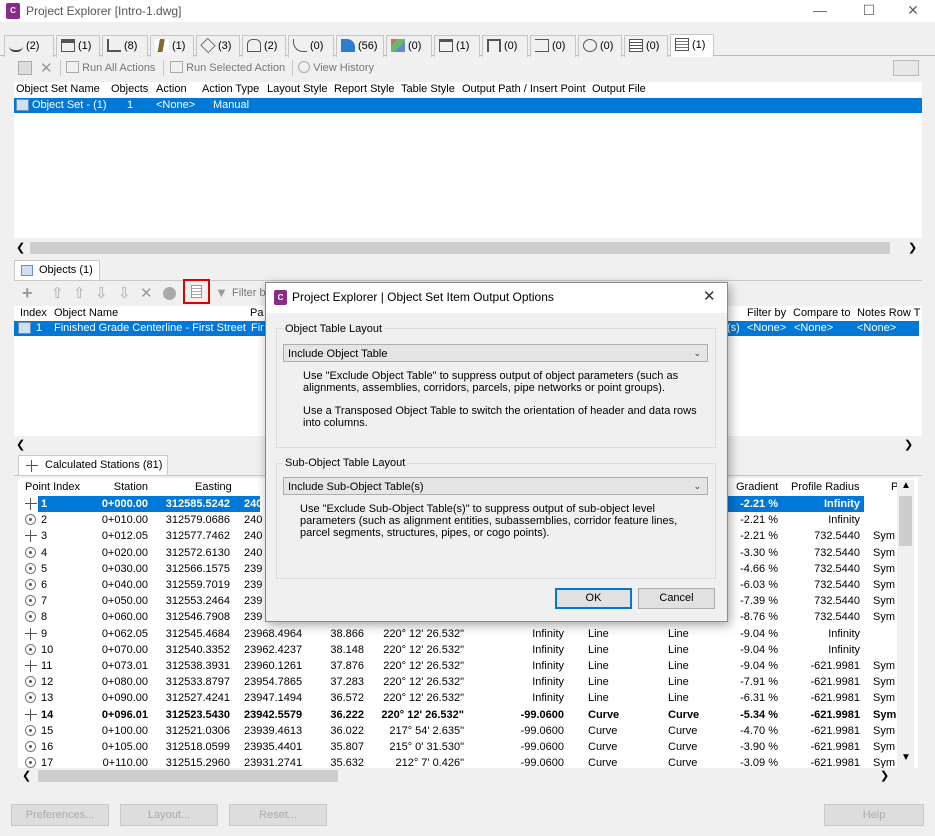  What do you see at coordinates (128, 487) in the screenshot?
I see `col-station: Station` at bounding box center [128, 487].